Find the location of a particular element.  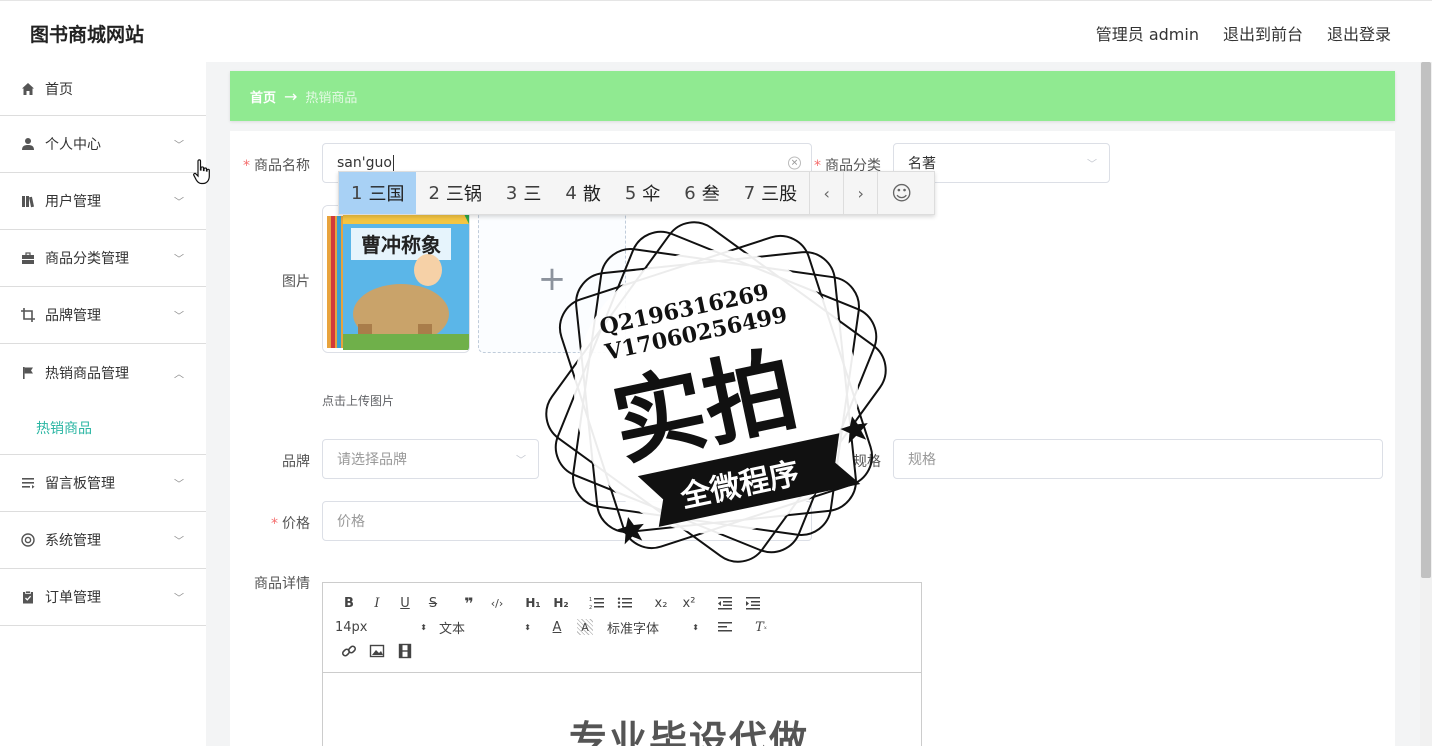

spec-input: 规格 is located at coordinates (1138, 459).